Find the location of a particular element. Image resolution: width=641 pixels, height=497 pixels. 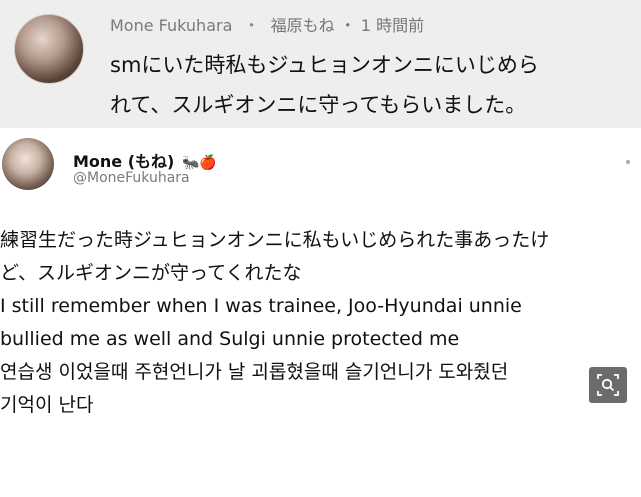

tweet-line-5: 연습생 이었을때 주현언니가 날 괴롭혔을때 슬기언니가 도와줬던 is located at coordinates (254, 372).